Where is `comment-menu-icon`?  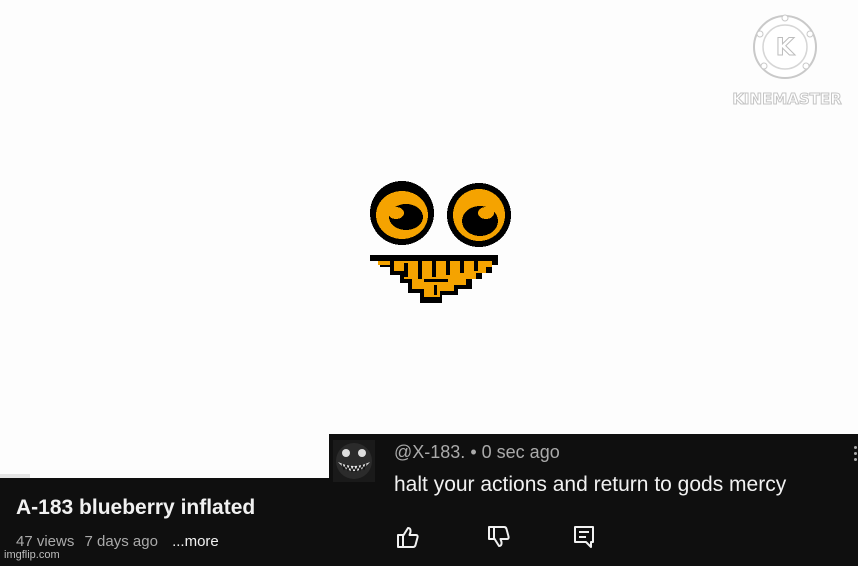
comment-menu-icon is located at coordinates (856, 456).